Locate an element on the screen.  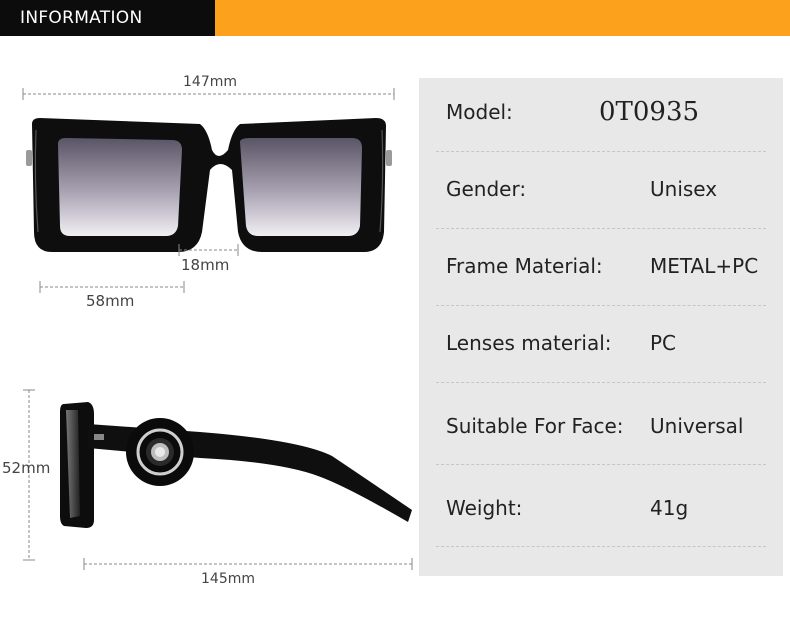
spec-value: PC is located at coordinates (663, 343).